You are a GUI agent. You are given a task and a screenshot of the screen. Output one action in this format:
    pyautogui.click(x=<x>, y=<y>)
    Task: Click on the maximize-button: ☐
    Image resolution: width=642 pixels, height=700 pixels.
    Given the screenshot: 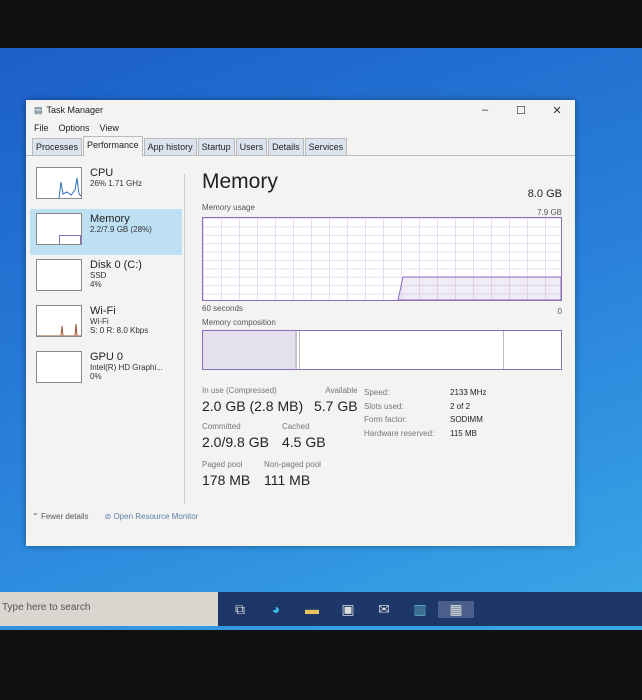 What is the action you would take?
    pyautogui.click(x=521, y=110)
    